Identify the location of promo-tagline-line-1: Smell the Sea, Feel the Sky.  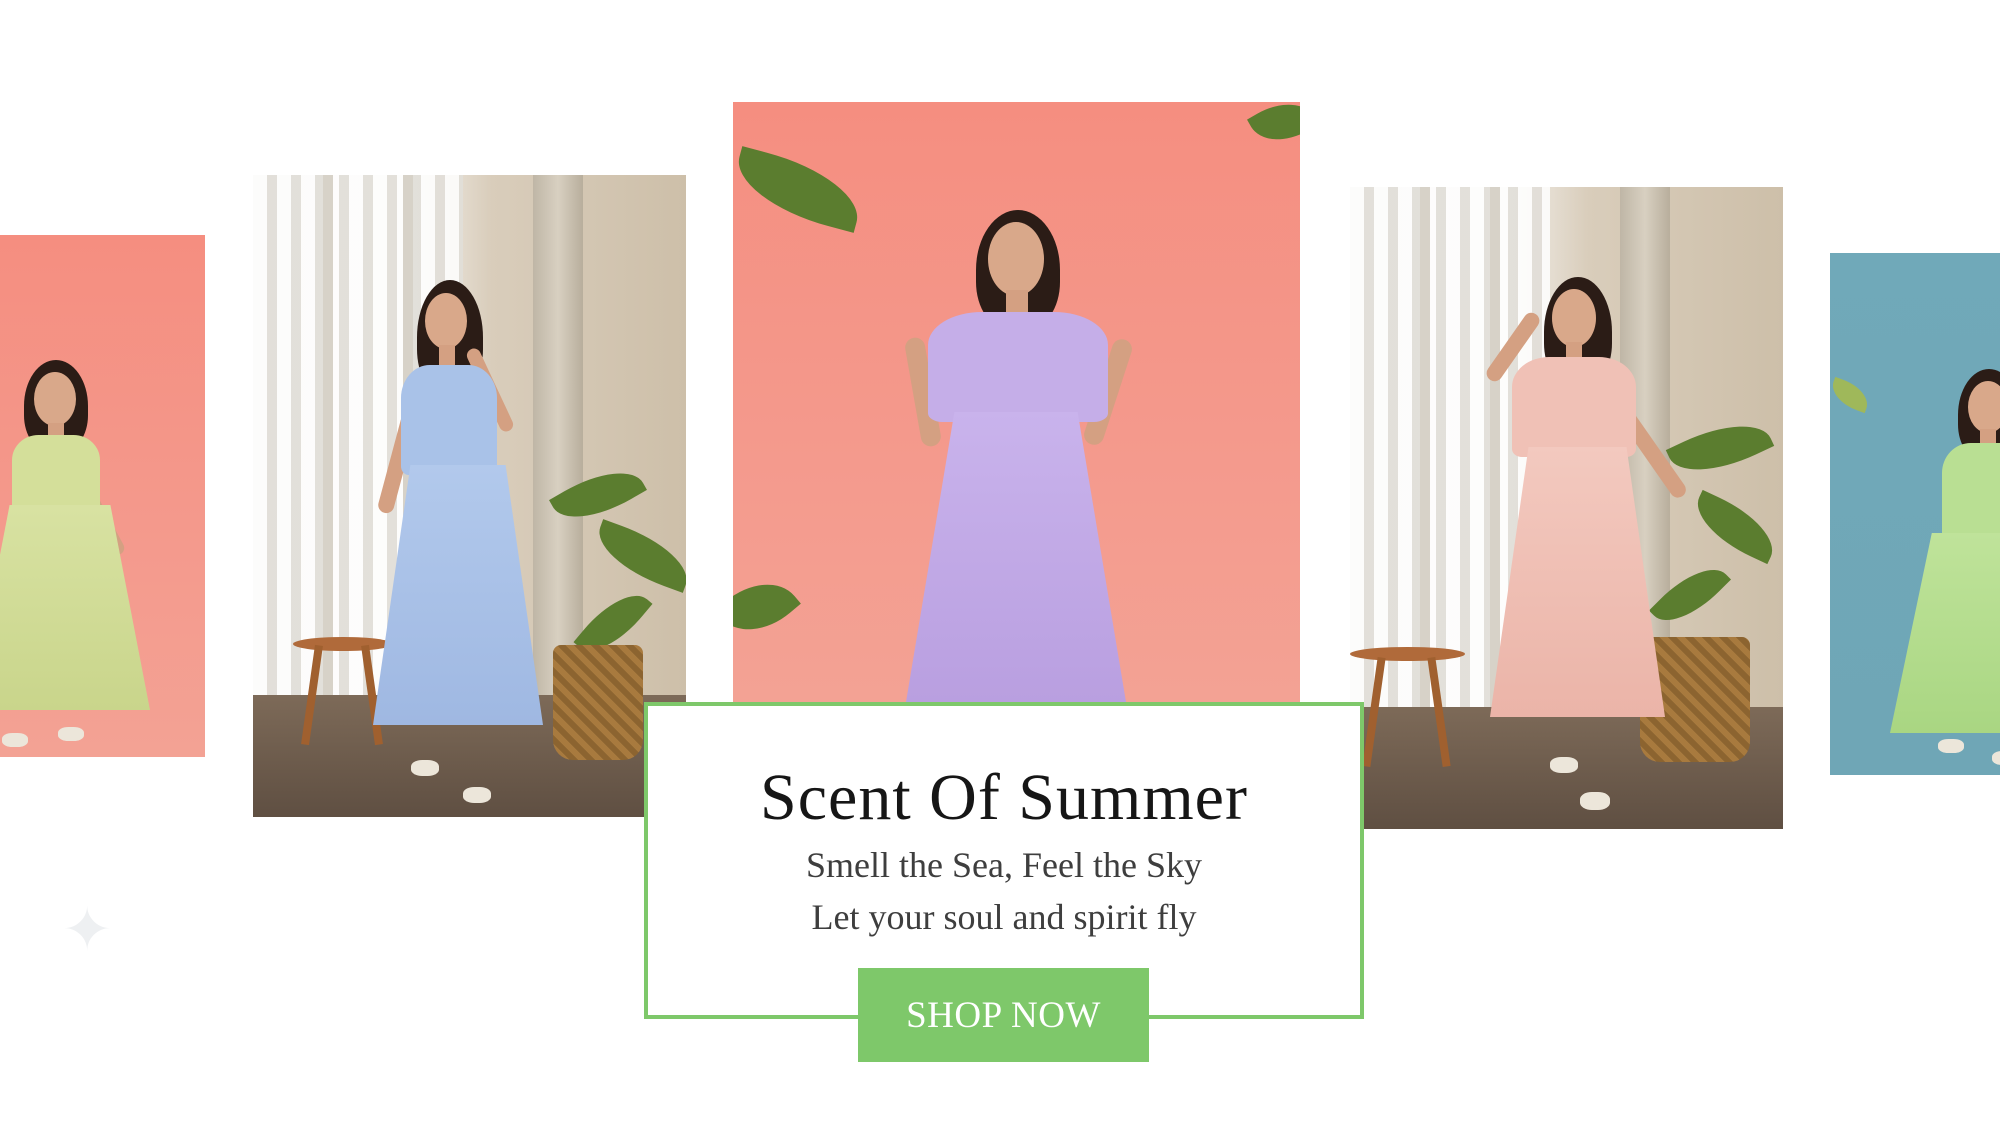
(1004, 865).